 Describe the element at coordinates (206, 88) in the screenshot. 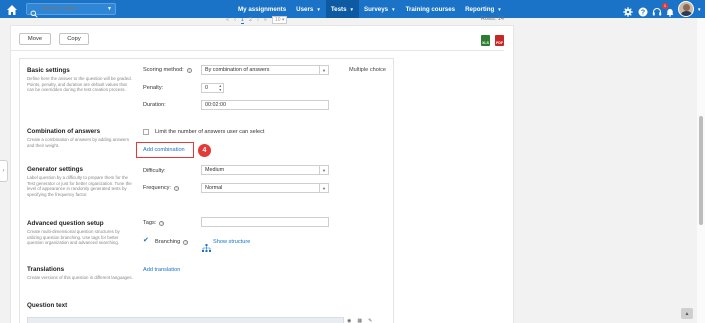

I see `penalty-value: 0` at that location.